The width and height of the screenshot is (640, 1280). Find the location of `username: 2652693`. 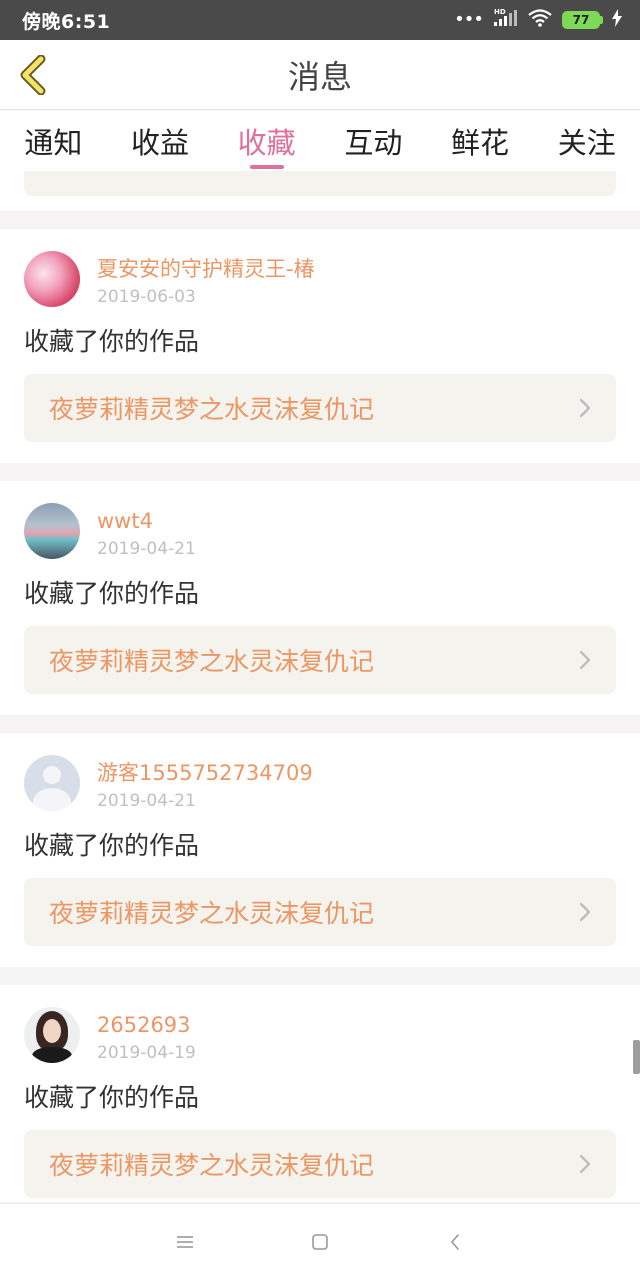

username: 2652693 is located at coordinates (146, 1025).